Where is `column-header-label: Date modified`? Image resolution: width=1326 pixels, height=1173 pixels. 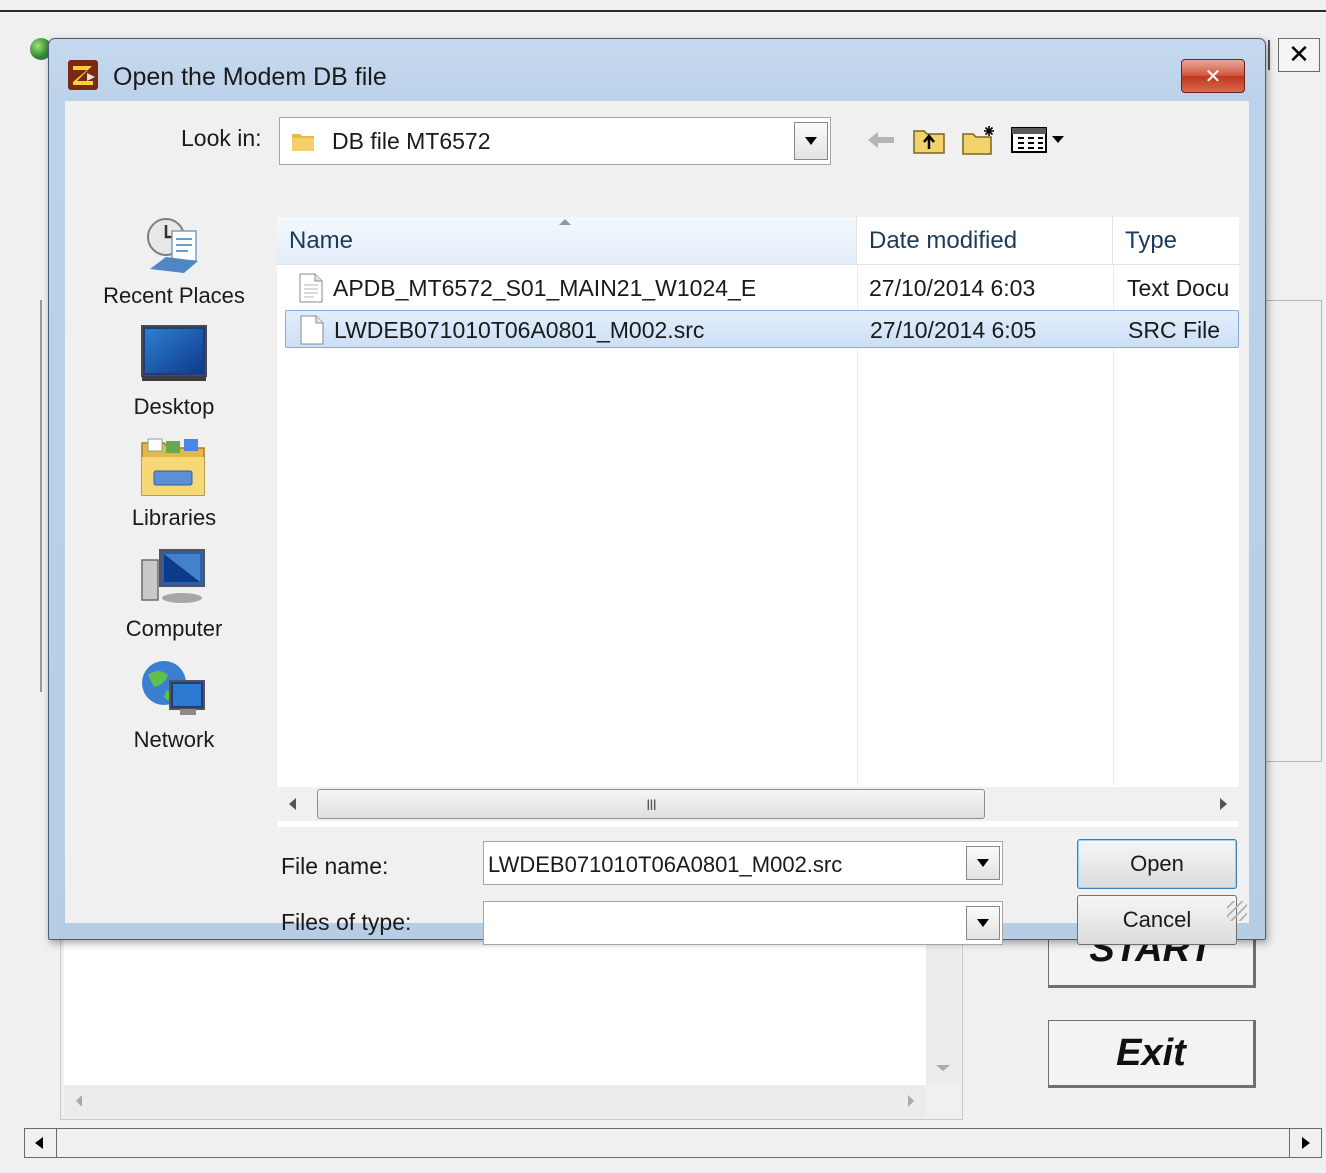
column-header-label: Date modified is located at coordinates (943, 240).